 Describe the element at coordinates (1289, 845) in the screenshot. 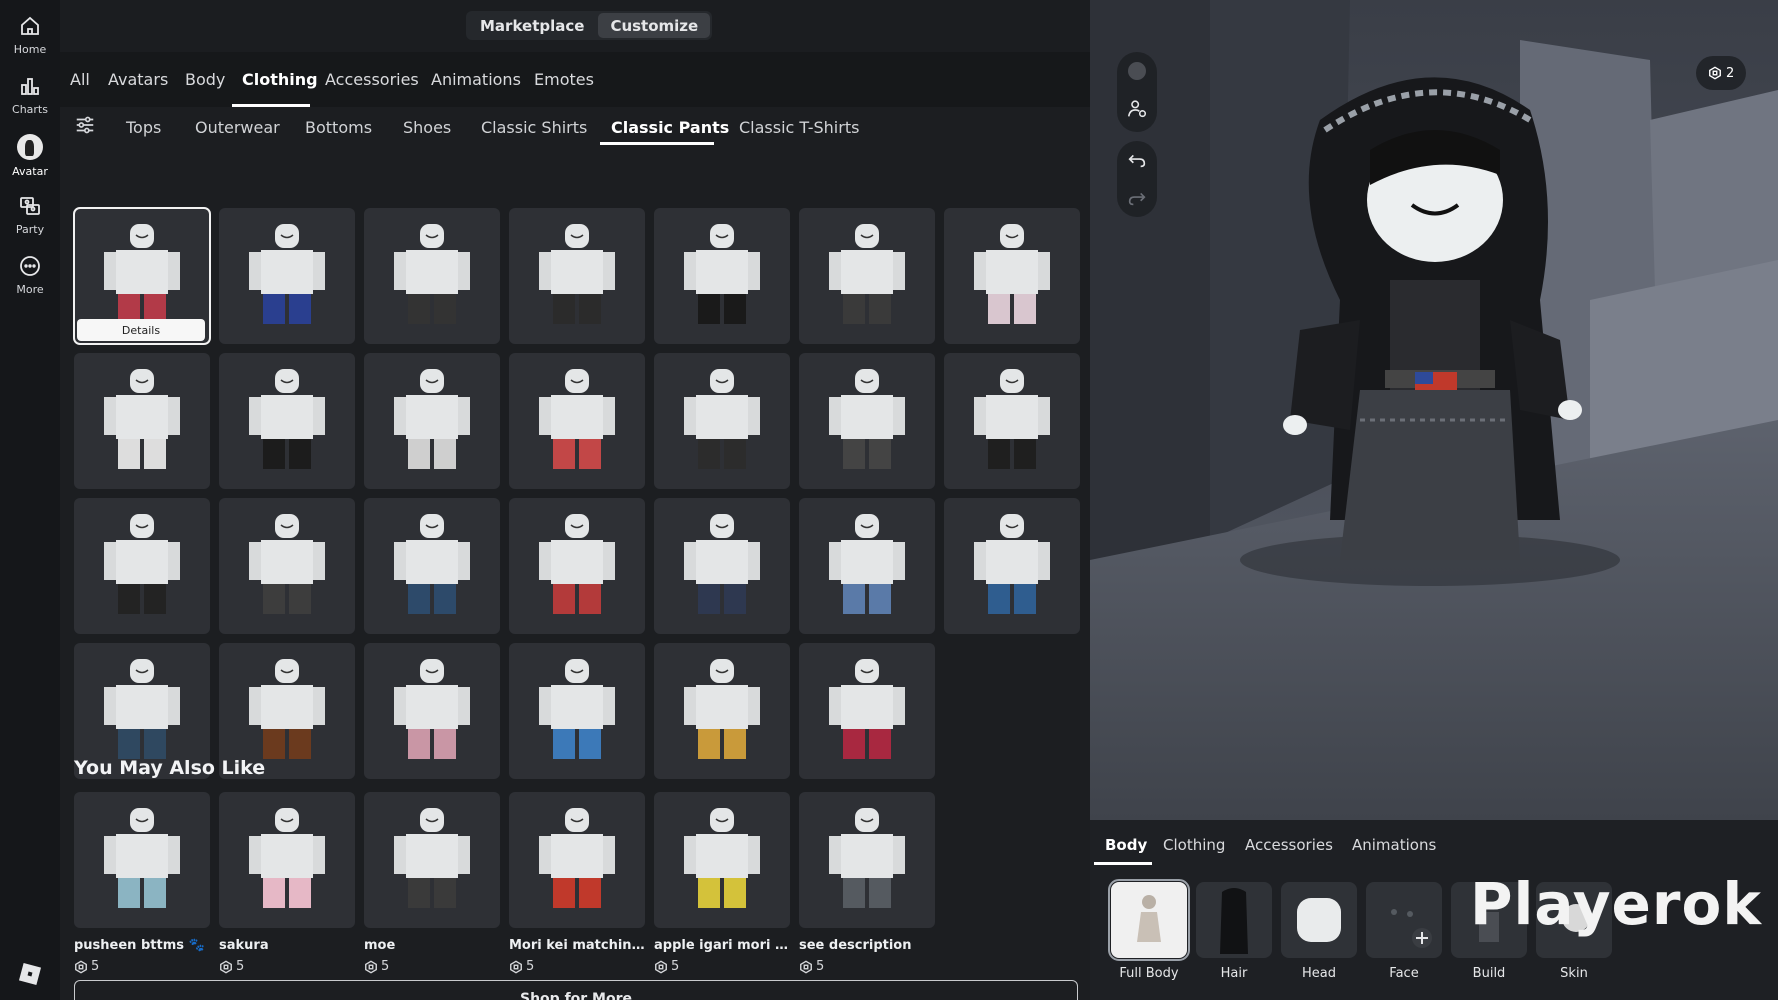

I see `bp-tab-accessories: Accessories` at that location.